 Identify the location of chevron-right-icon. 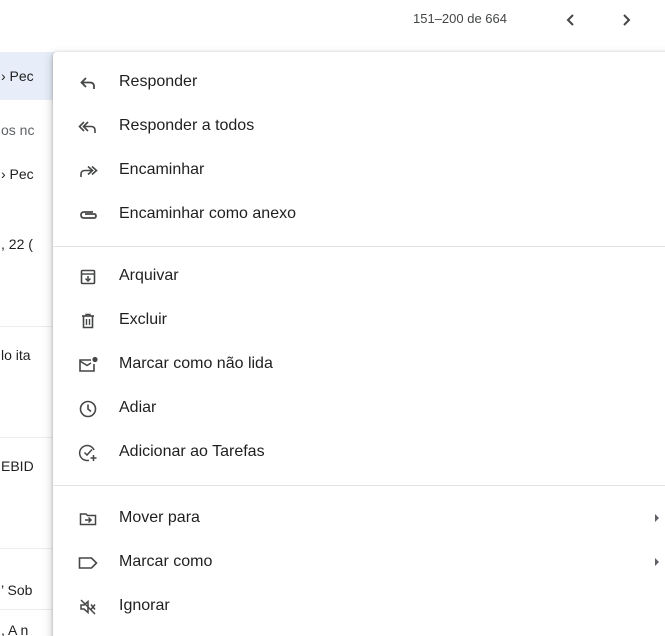
(626, 20).